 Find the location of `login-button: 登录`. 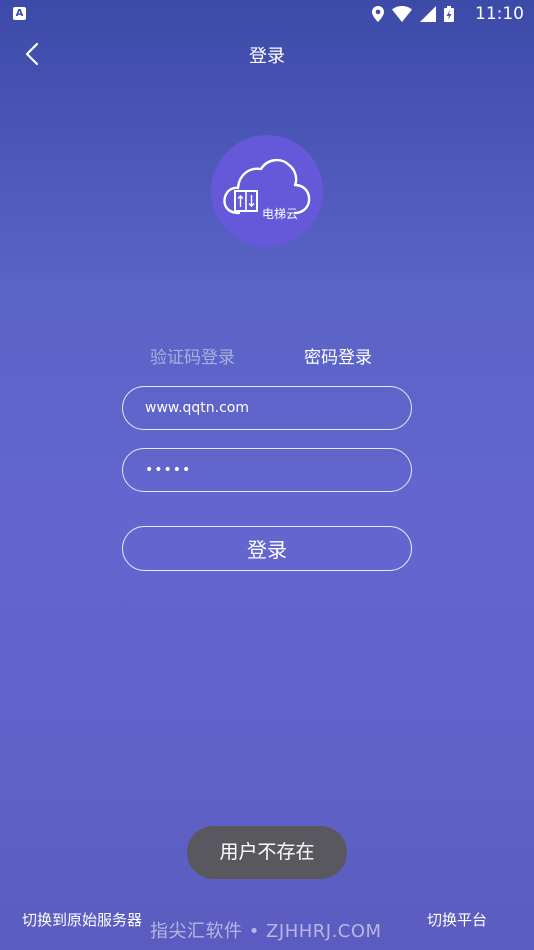

login-button: 登录 is located at coordinates (267, 548).